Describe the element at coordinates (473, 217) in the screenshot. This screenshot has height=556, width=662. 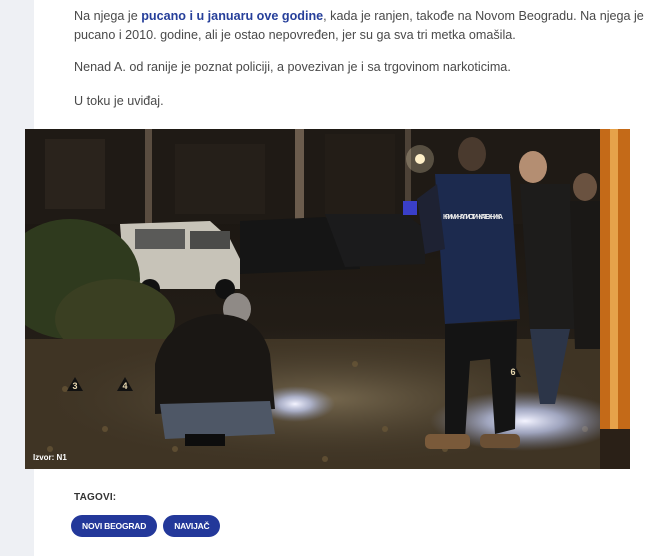
I see `vest-lettering: КРИМИНАЛИСТИЧКА ТЕХНИКА` at that location.